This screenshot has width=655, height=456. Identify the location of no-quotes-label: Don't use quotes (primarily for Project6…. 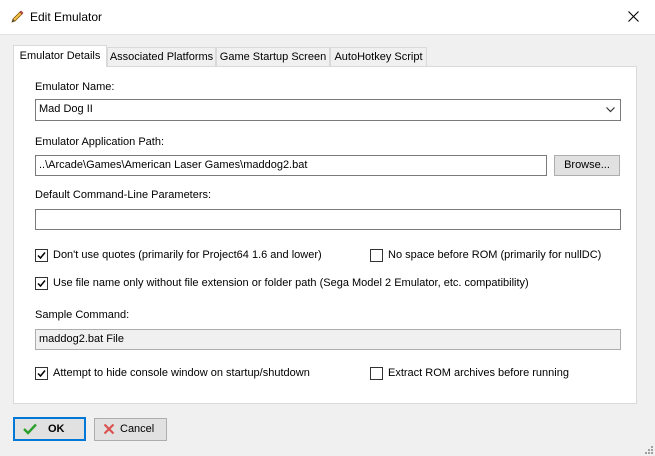
(187, 255).